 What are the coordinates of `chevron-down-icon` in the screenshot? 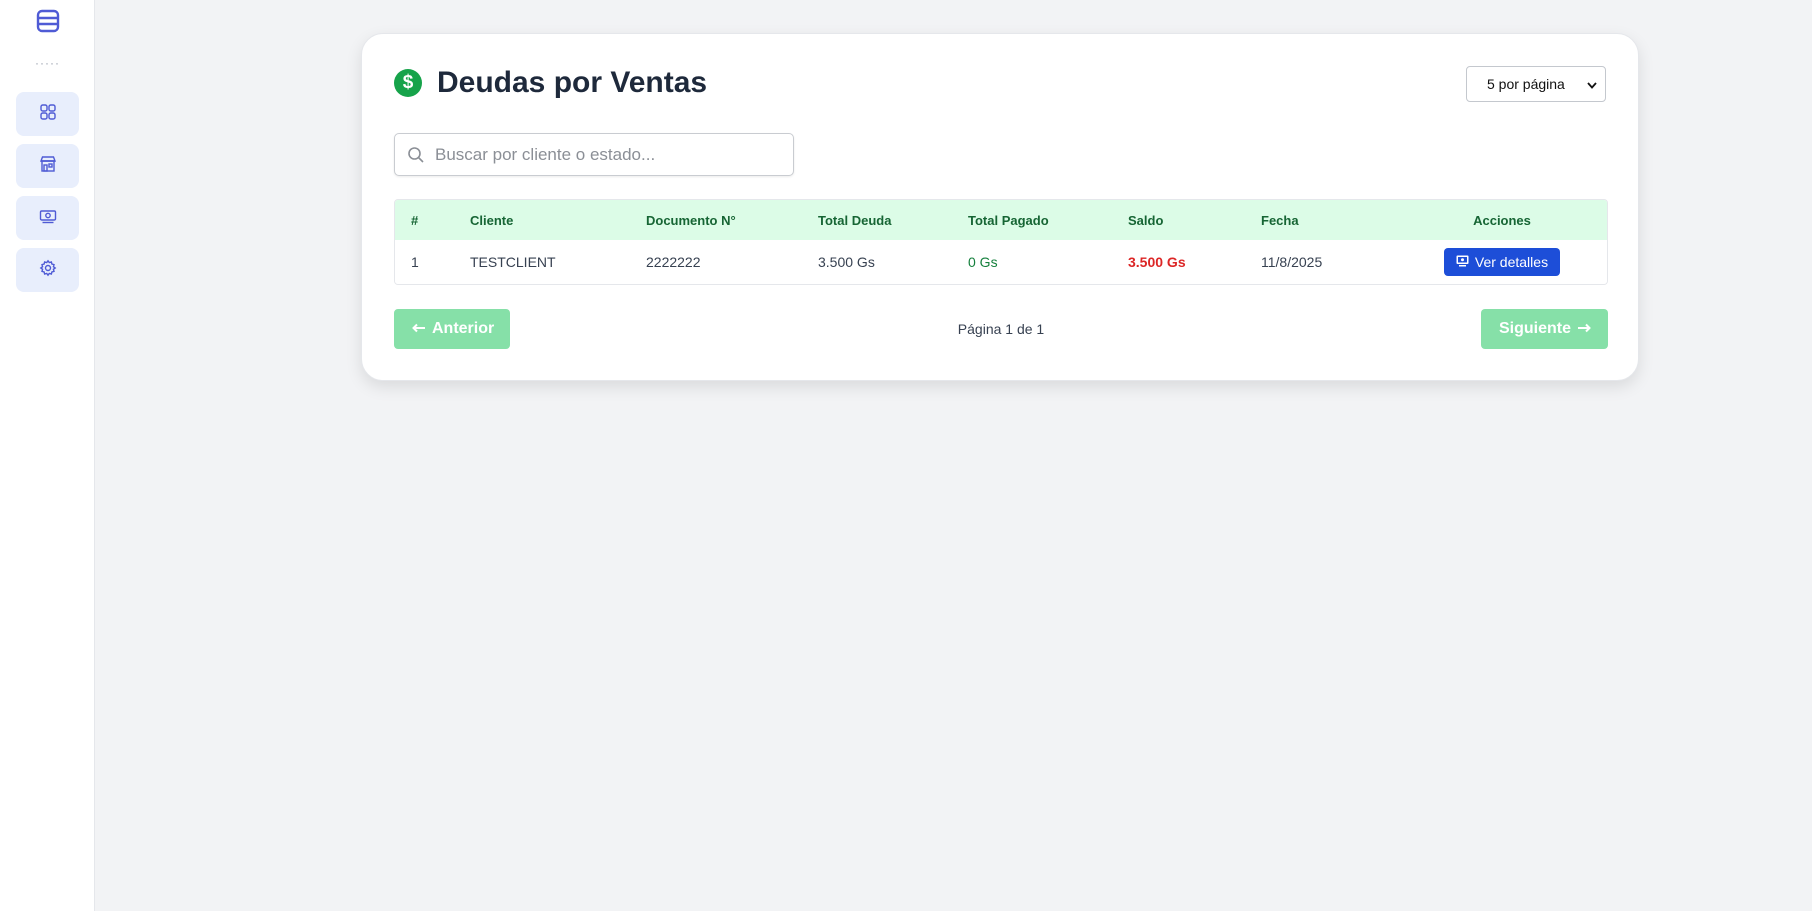 It's located at (1592, 84).